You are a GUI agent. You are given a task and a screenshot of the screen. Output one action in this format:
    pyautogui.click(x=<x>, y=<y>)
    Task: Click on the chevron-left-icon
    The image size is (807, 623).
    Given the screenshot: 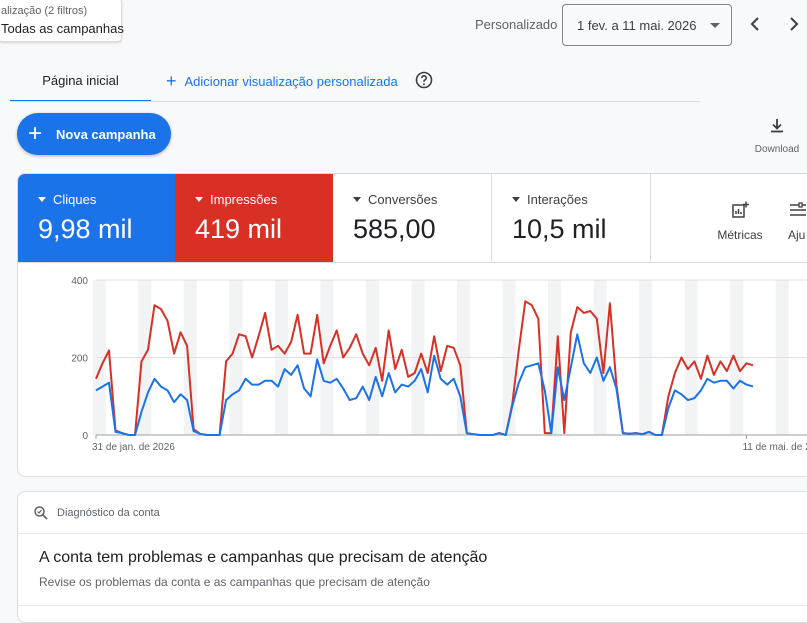 What is the action you would take?
    pyautogui.click(x=754, y=24)
    